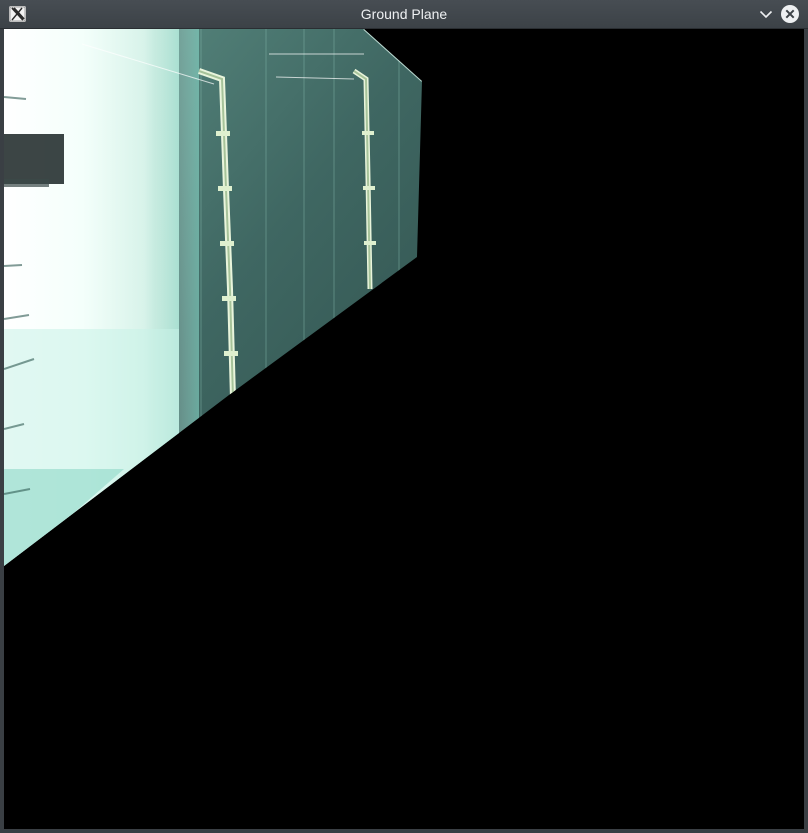 Image resolution: width=808 pixels, height=833 pixels. I want to click on close-icon, so click(790, 14).